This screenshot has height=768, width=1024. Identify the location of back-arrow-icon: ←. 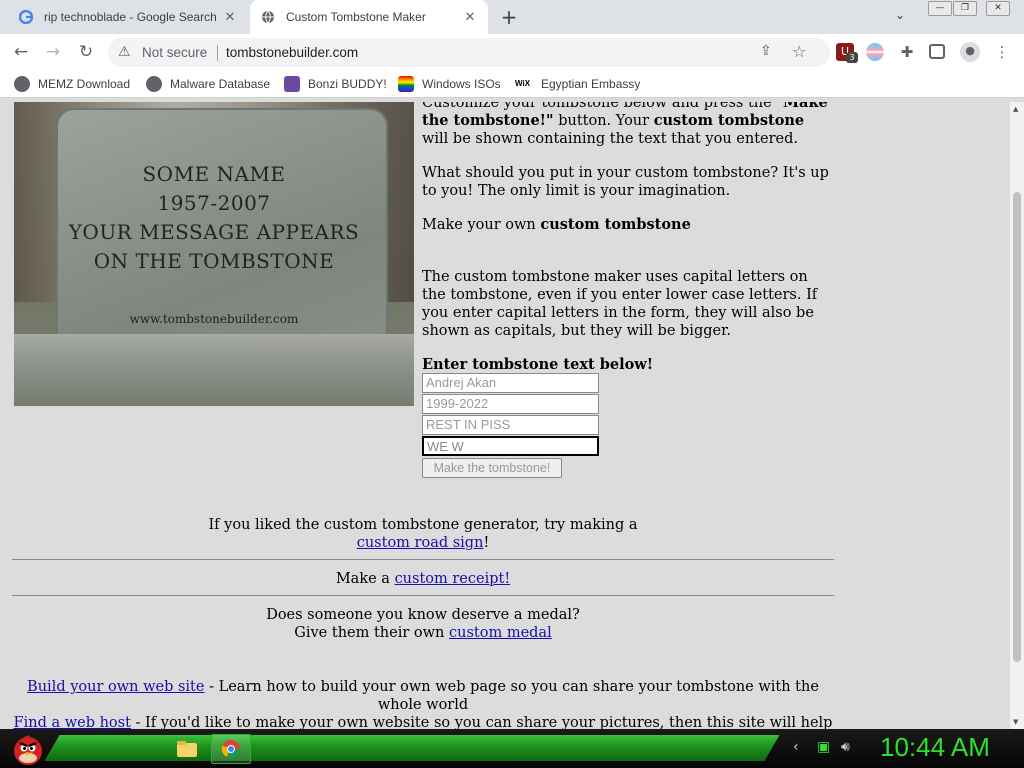
(21, 52).